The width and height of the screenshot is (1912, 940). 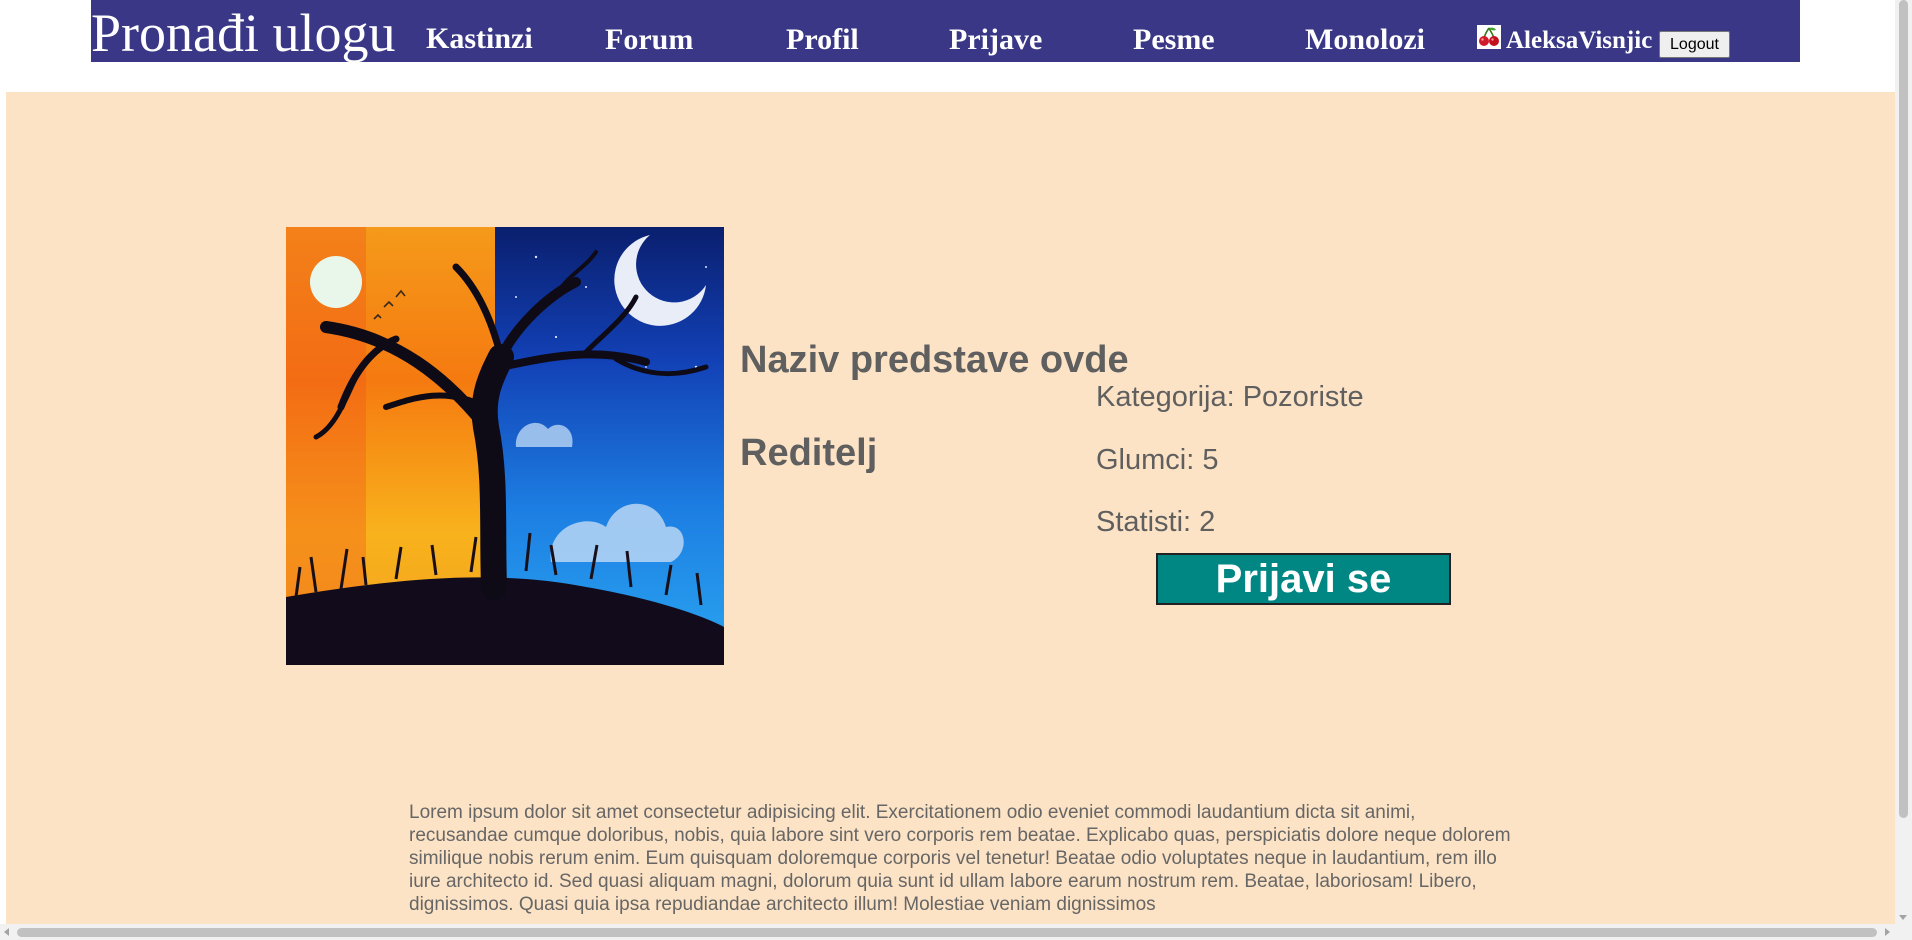 What do you see at coordinates (1174, 40) in the screenshot?
I see `nav-link-pesme: Pesme` at bounding box center [1174, 40].